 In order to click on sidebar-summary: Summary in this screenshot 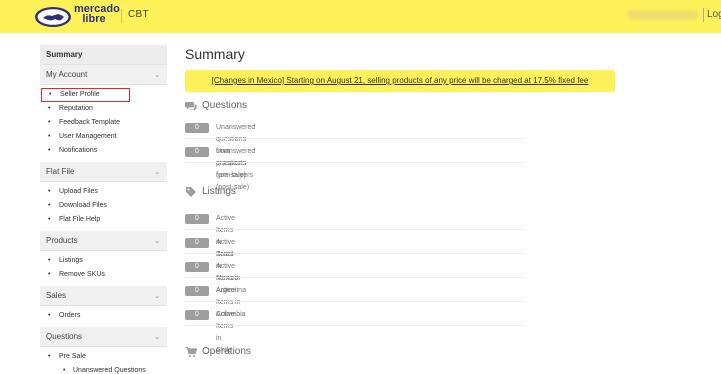, I will do `click(103, 55)`.